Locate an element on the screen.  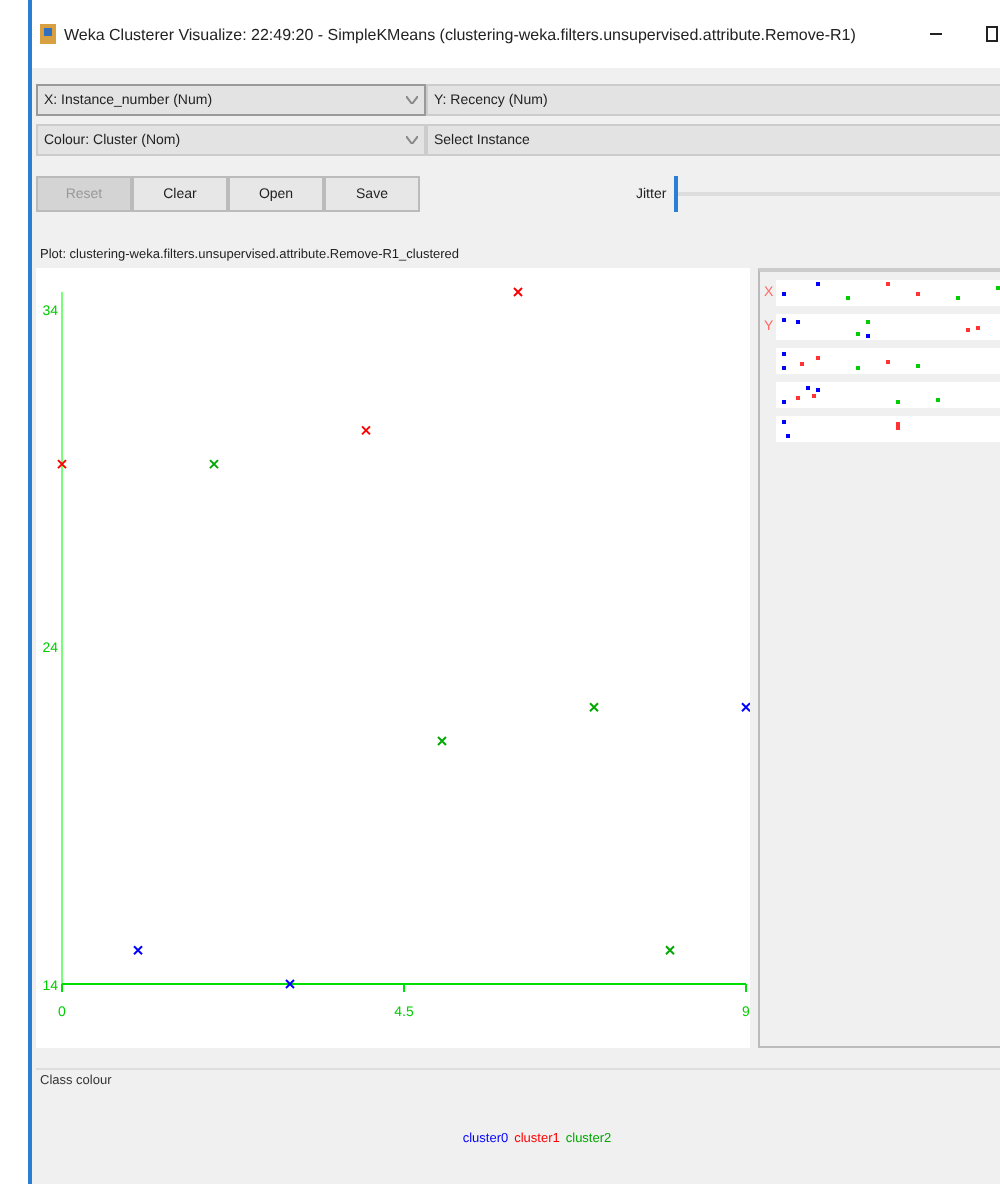
app-icon is located at coordinates (48, 34).